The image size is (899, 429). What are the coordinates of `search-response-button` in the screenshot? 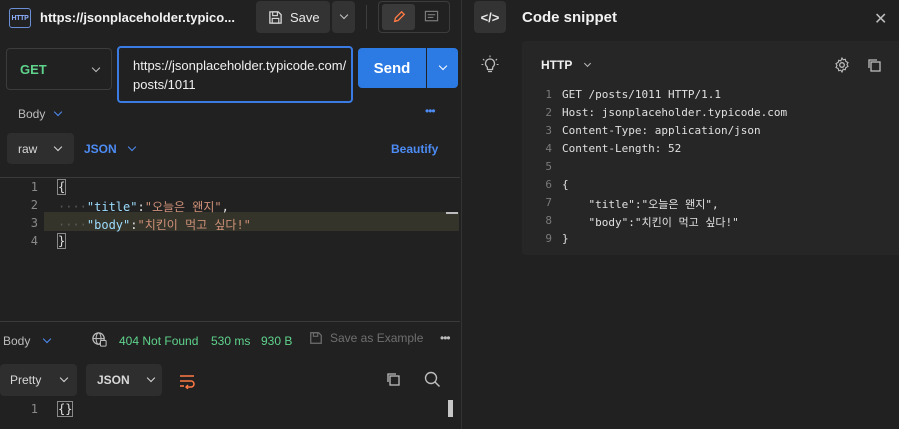 It's located at (432, 381).